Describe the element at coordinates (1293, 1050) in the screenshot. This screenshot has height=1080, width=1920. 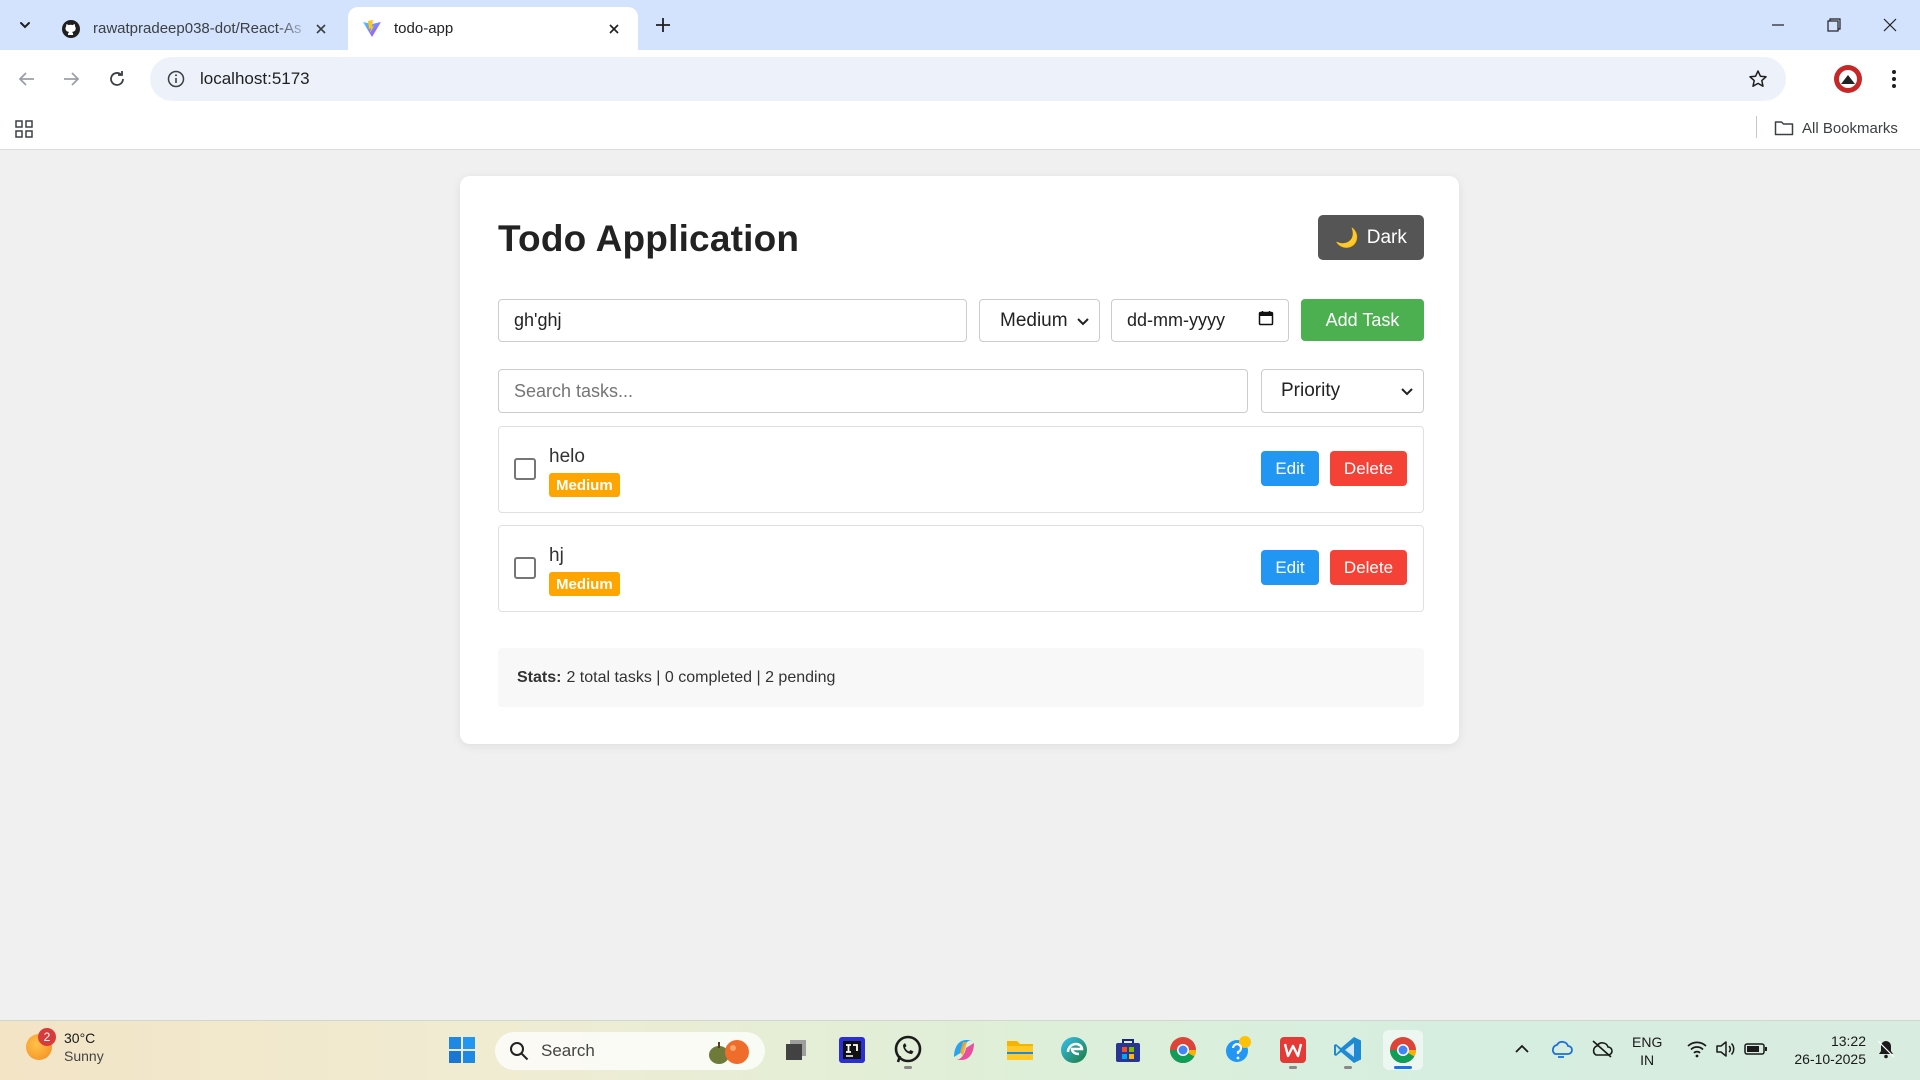
I see `wps-office-icon` at that location.